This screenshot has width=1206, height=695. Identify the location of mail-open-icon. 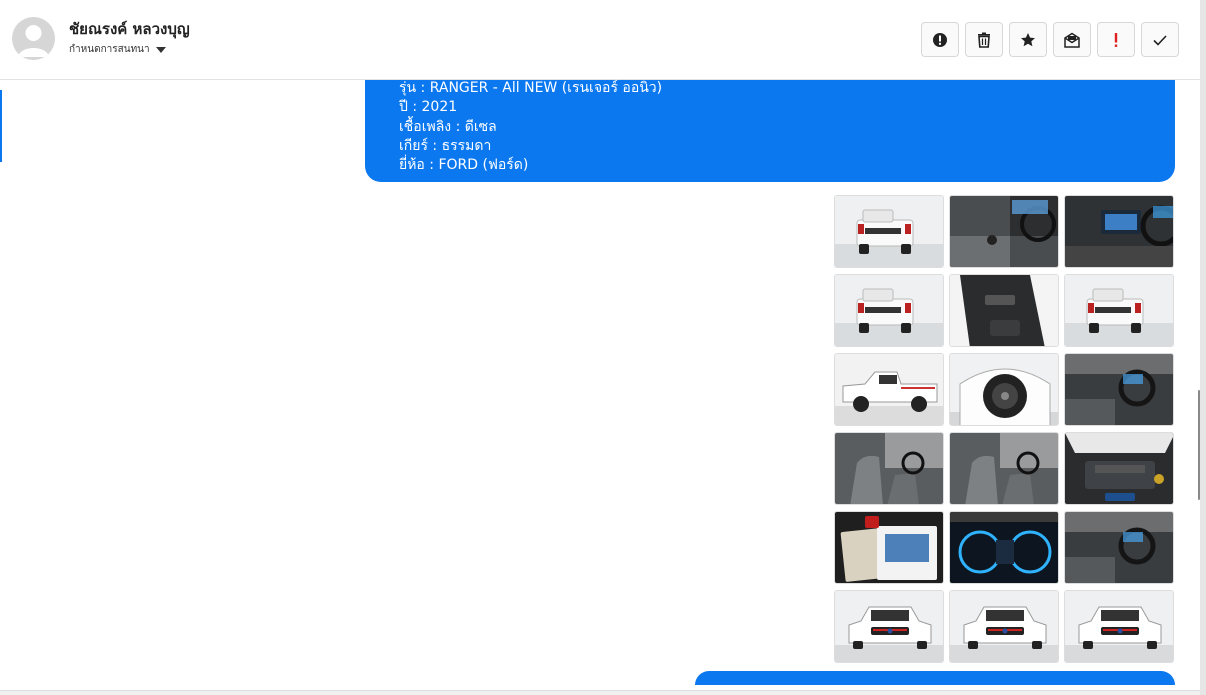
(1072, 40).